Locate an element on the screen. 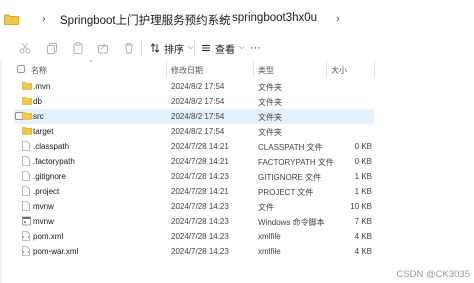 The height and width of the screenshot is (283, 474). breadcrumb-item: springboot3hx0u is located at coordinates (274, 18).